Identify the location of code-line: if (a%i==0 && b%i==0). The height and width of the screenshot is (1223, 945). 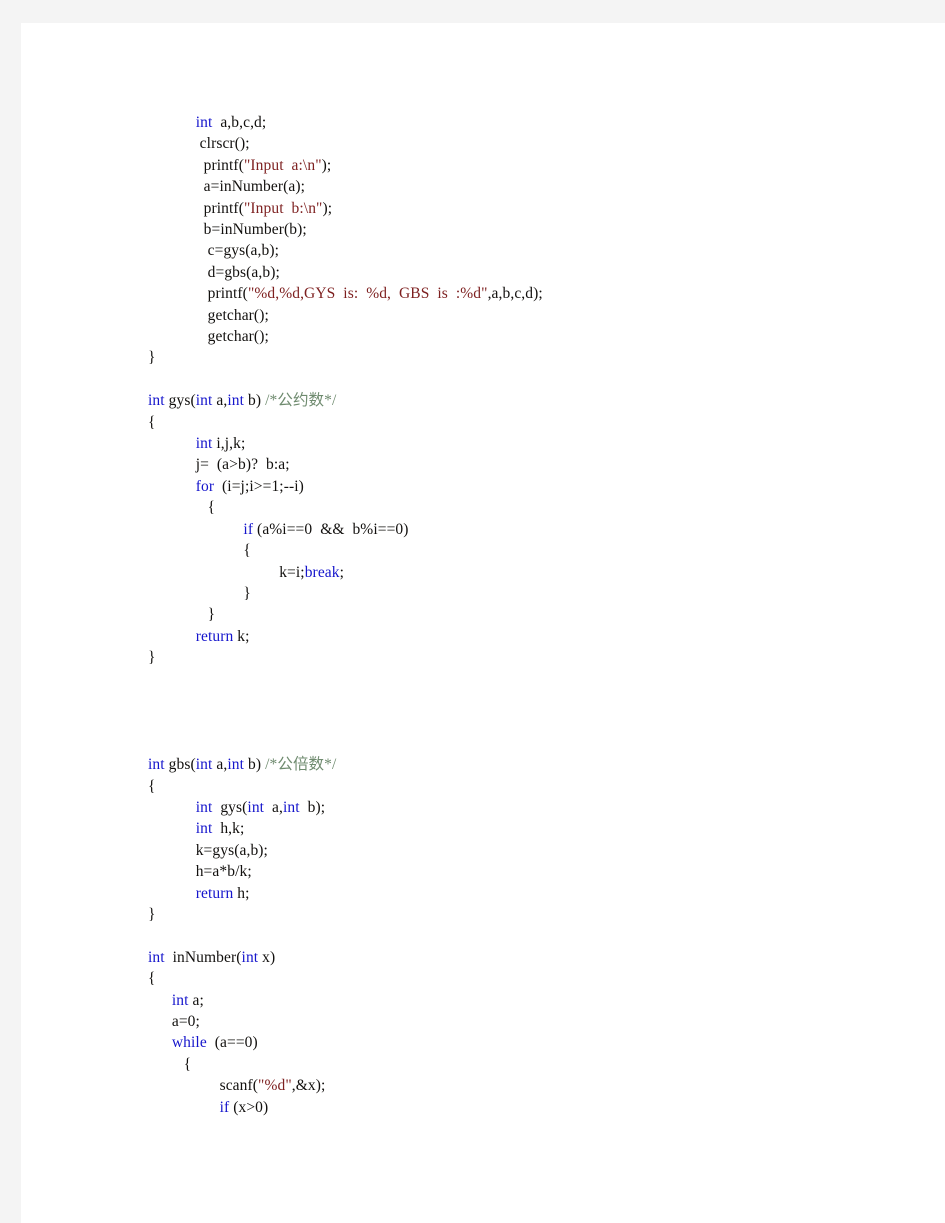
(528, 529).